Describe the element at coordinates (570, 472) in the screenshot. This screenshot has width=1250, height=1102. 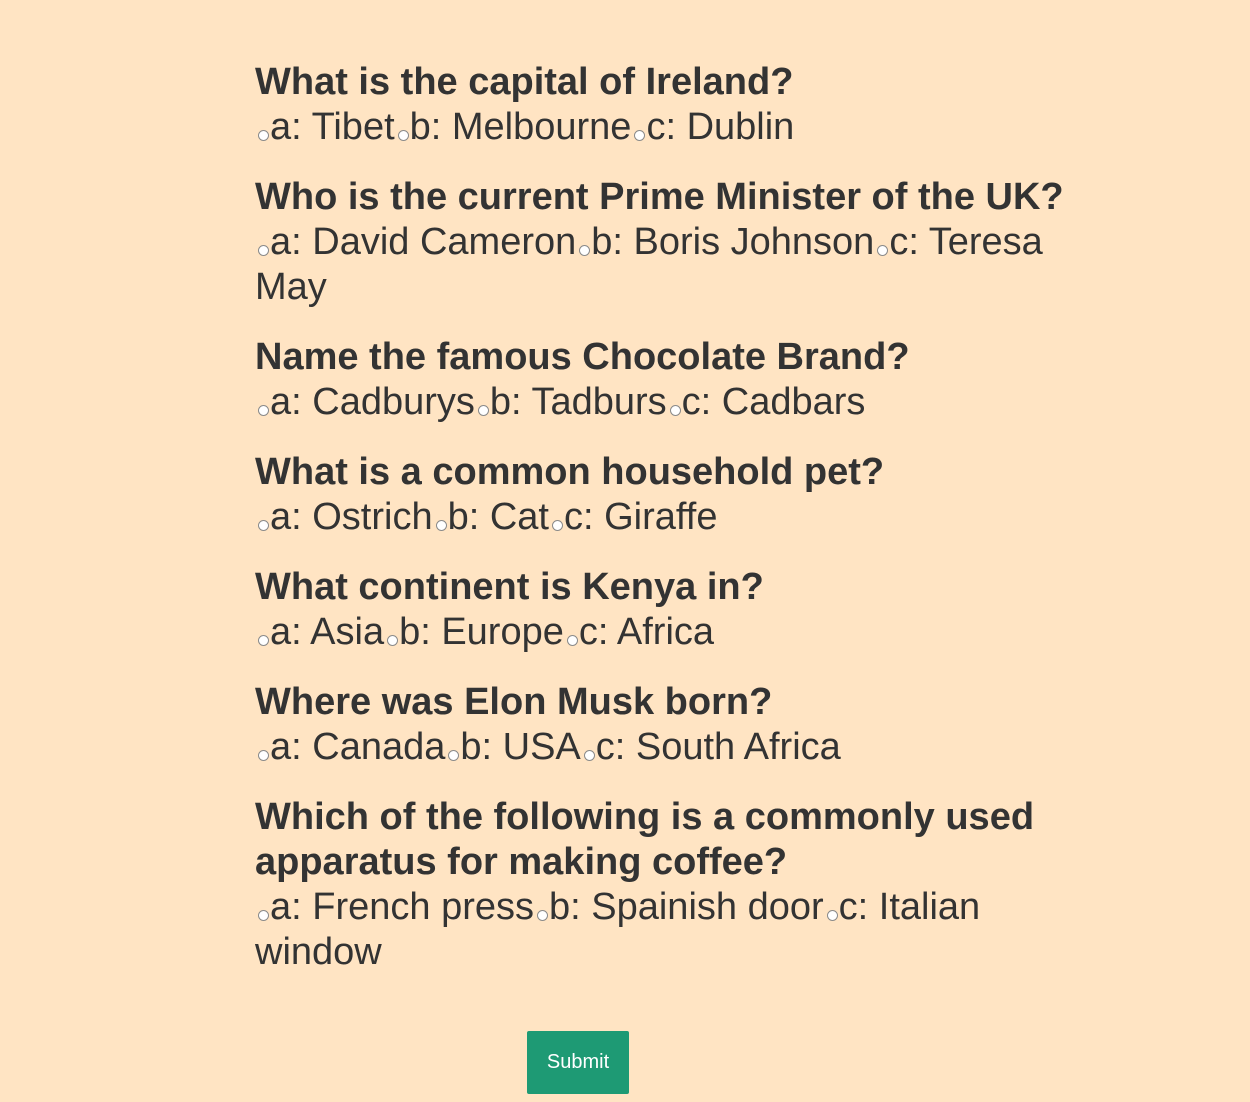
I see `question-text: What is a common household pet?` at that location.